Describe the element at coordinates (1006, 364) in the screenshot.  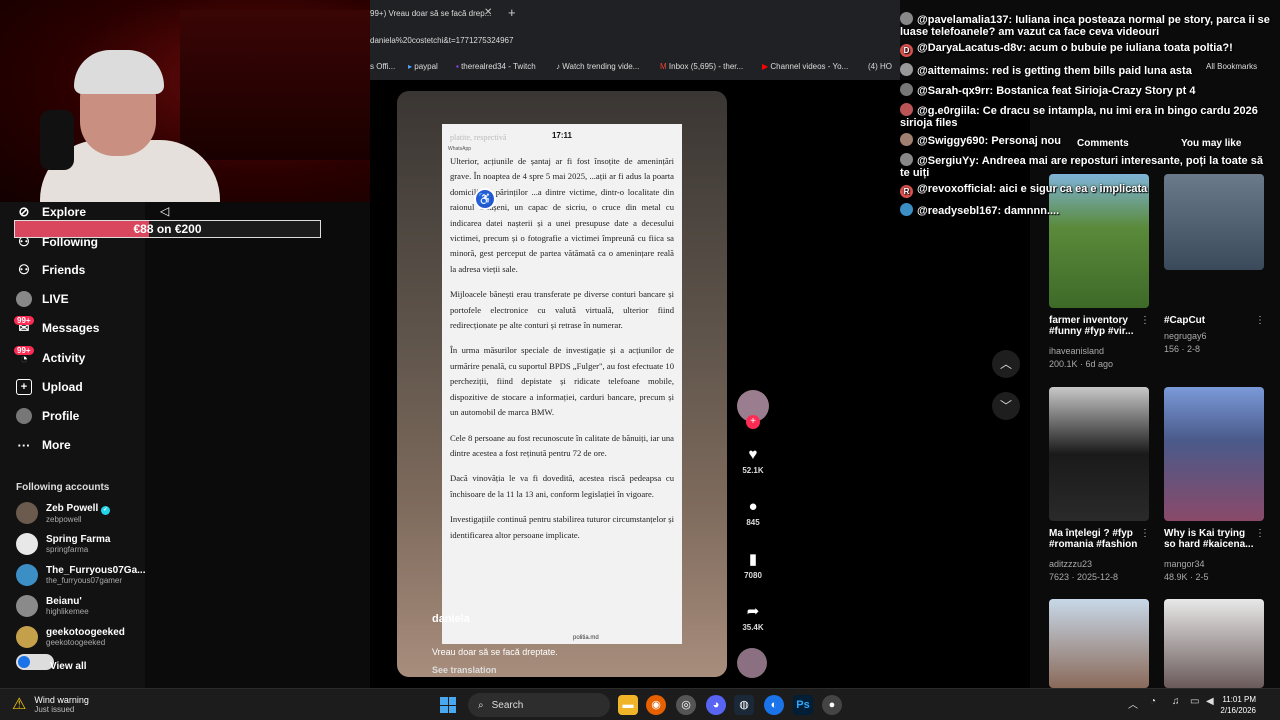
I see `scroll-up-button: ︿` at that location.